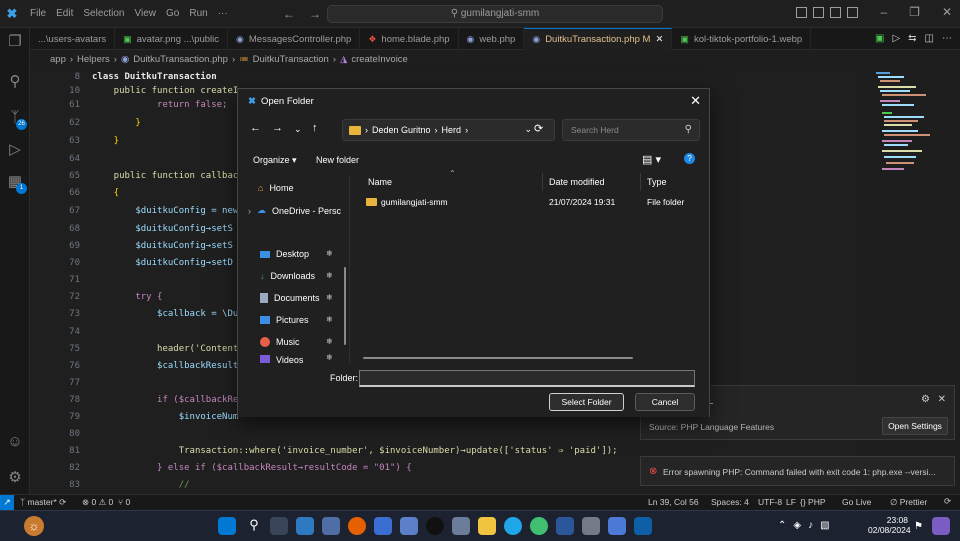  Describe the element at coordinates (659, 39) in the screenshot. I see `close-tab-icon: ✕` at that location.